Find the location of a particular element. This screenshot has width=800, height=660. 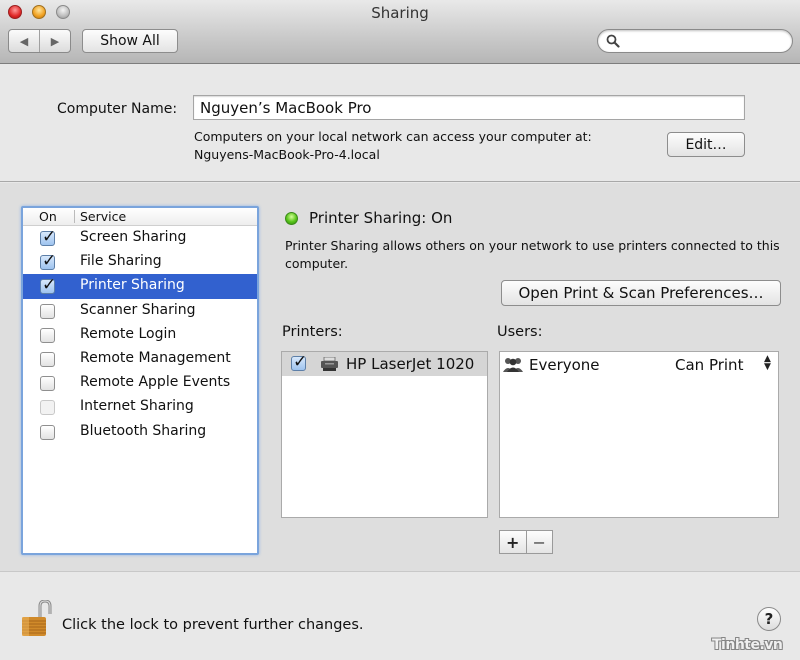

service-label: File Sharing is located at coordinates (121, 261).